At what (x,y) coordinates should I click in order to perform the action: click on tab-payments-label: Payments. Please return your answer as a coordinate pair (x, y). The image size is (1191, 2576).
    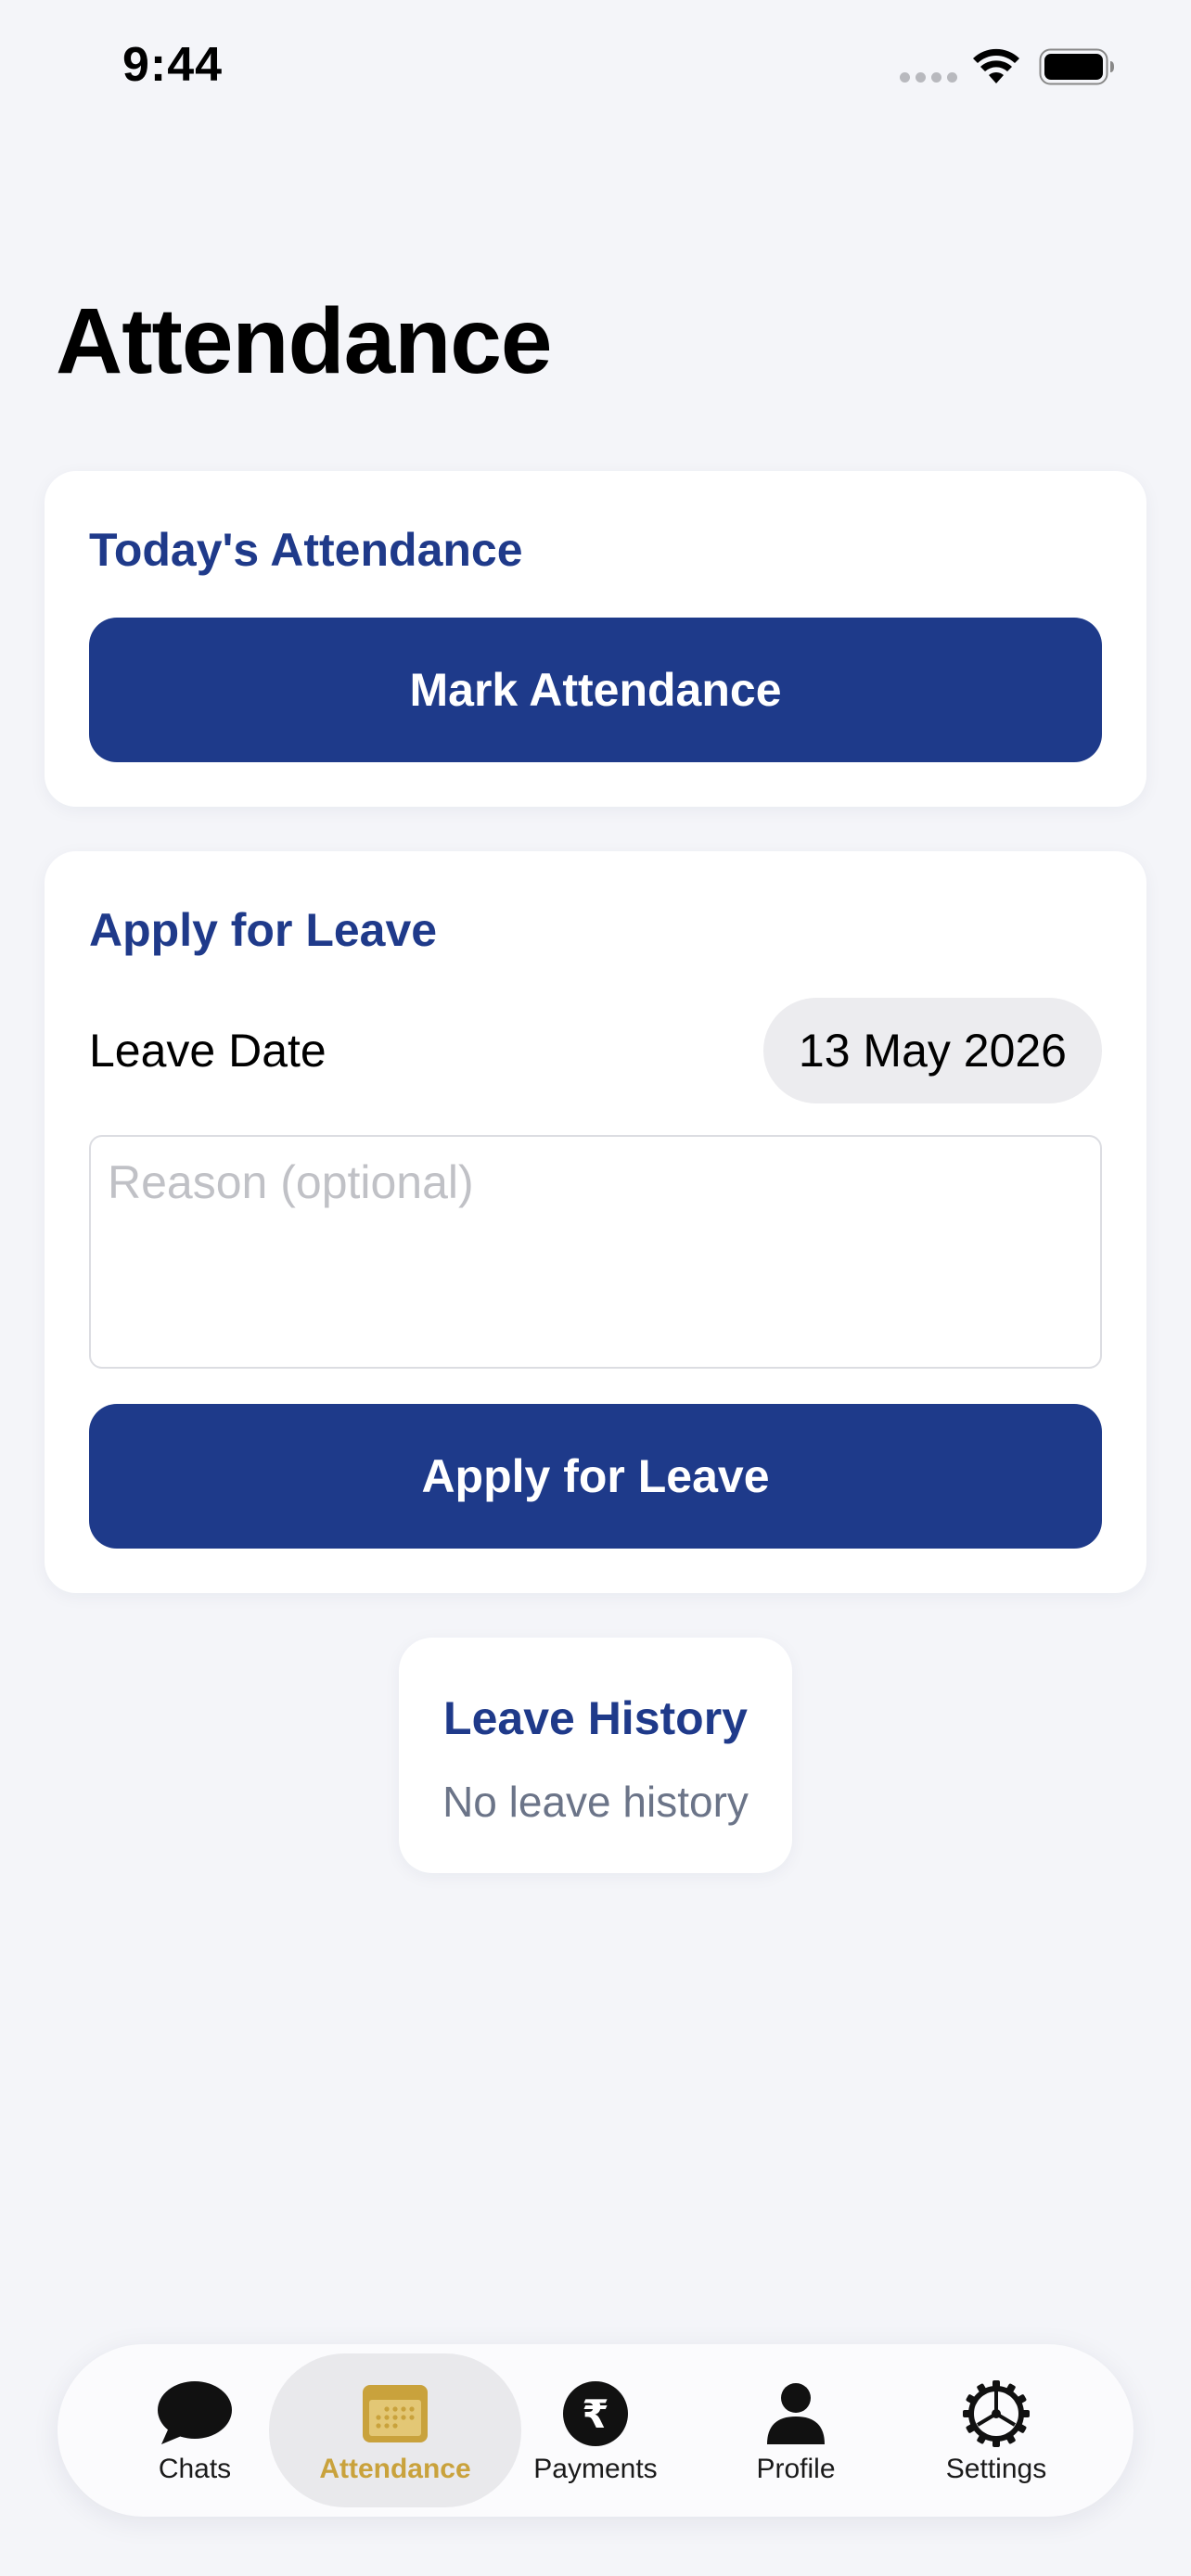
    Looking at the image, I should click on (595, 2469).